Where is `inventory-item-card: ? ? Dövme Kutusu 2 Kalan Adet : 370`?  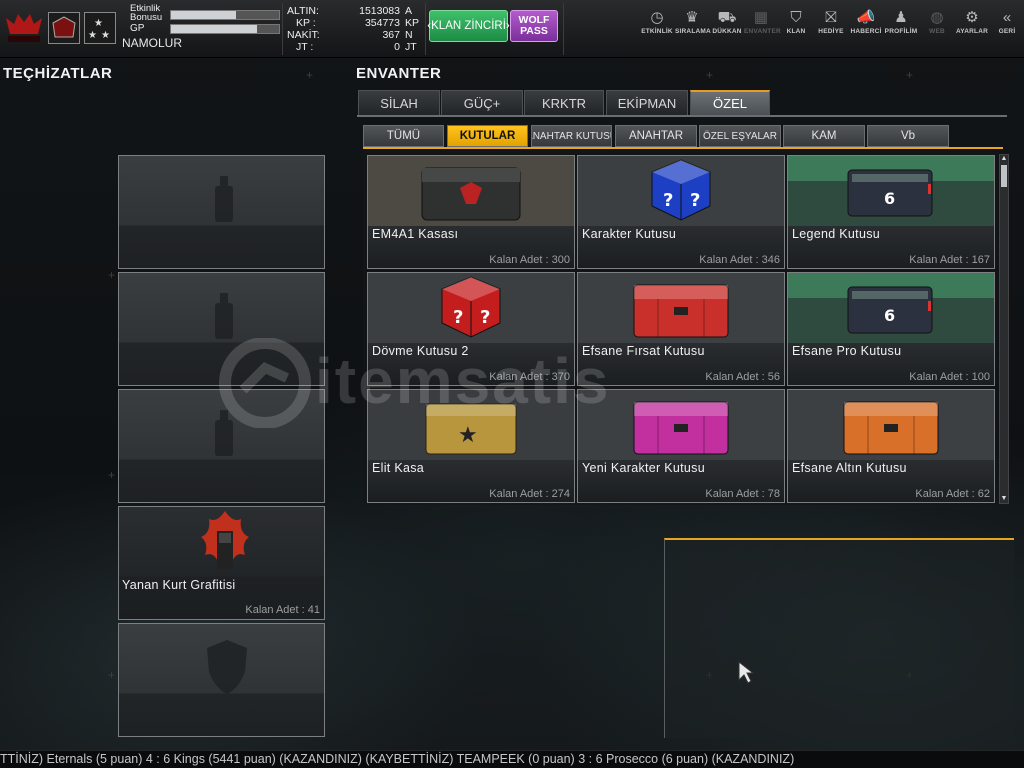 inventory-item-card: ? ? Dövme Kutusu 2 Kalan Adet : 370 is located at coordinates (471, 329).